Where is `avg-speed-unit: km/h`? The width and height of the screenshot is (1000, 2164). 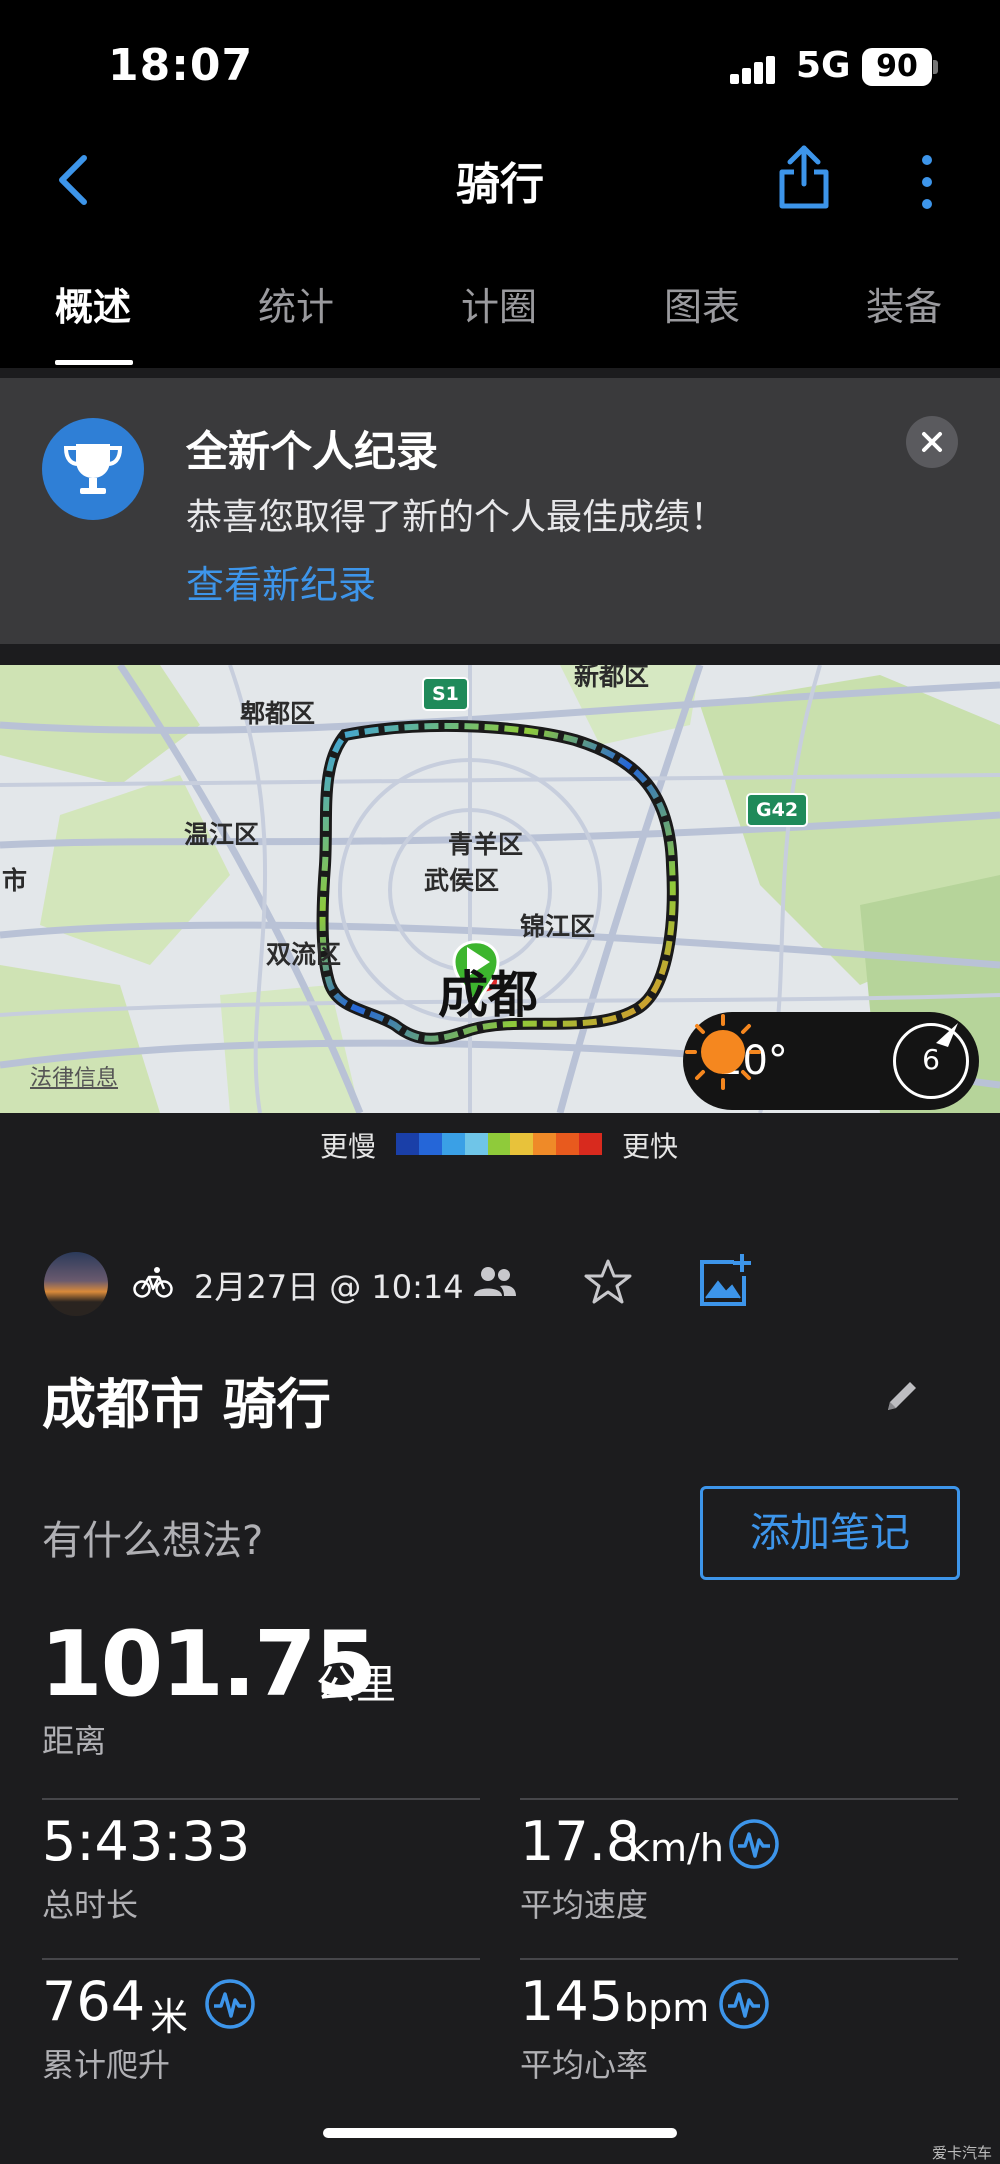
avg-speed-unit: km/h is located at coordinates (676, 1848).